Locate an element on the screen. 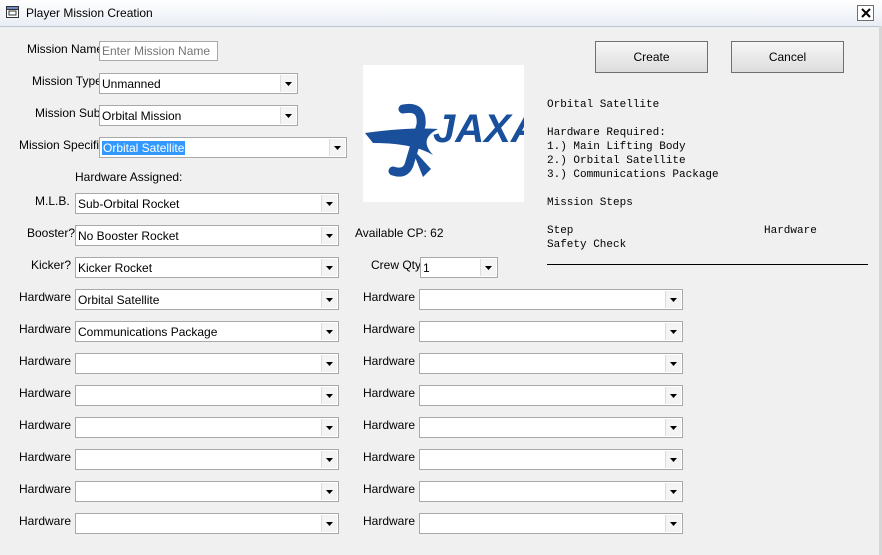 The height and width of the screenshot is (555, 882). hardware-left-dropdown: Communications Package is located at coordinates (207, 331).